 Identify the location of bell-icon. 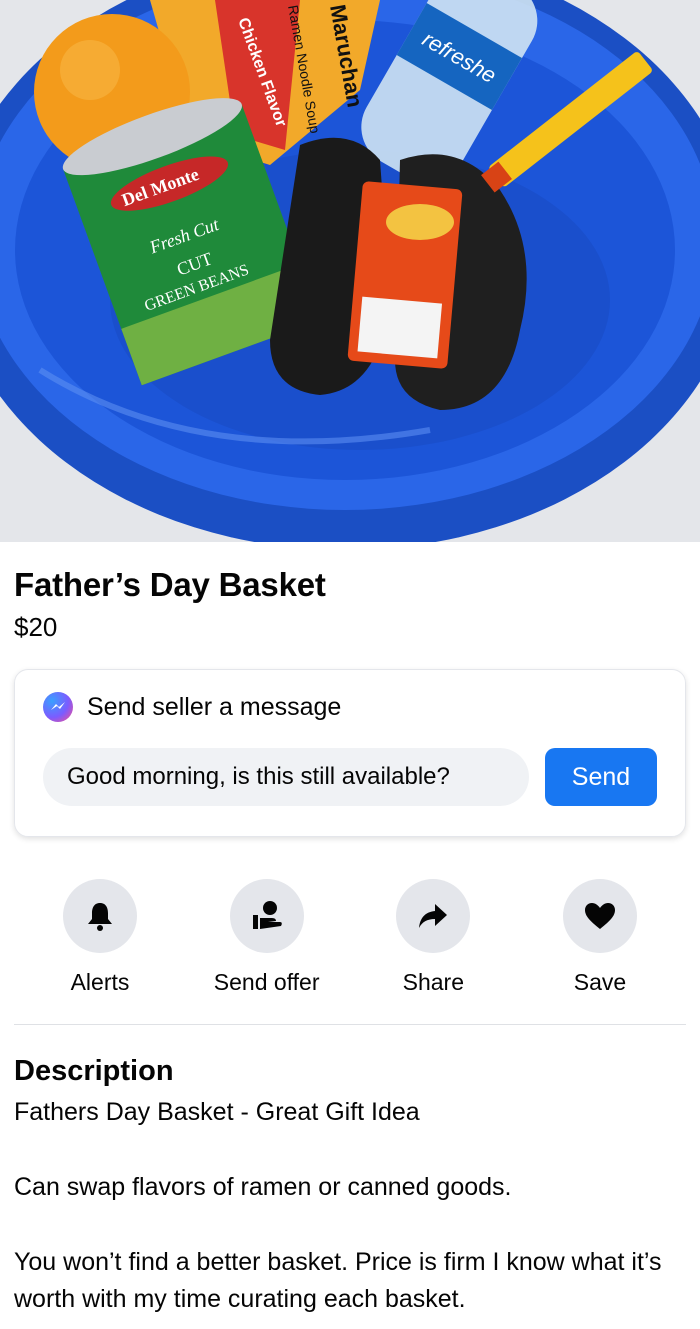
(100, 917).